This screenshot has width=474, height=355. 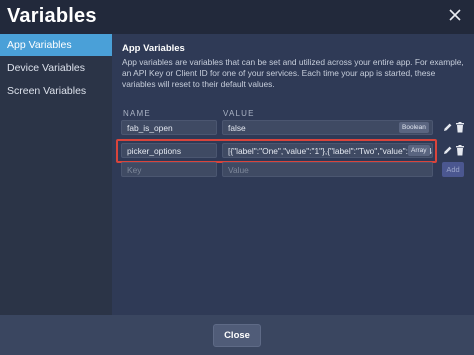 I want to click on dialog-footer: Close, so click(x=237, y=335).